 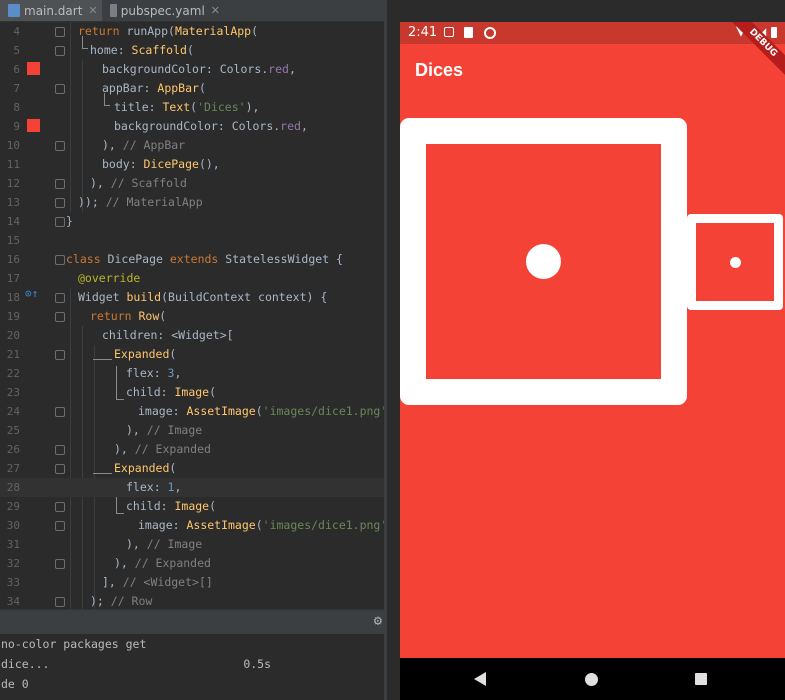 What do you see at coordinates (15, 684) in the screenshot?
I see `console-line: de 0` at bounding box center [15, 684].